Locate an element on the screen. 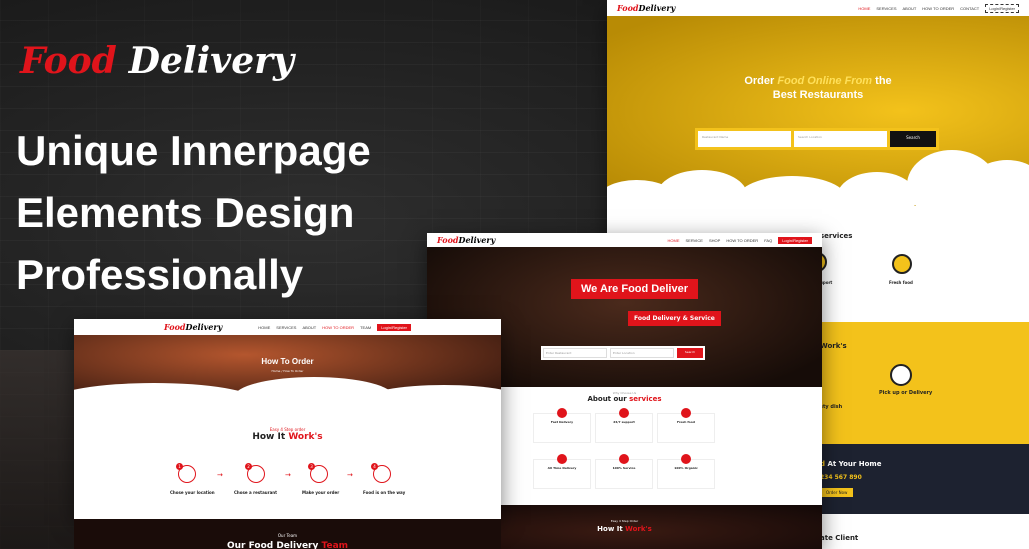 The image size is (1029, 549). service-card: 100% Organic is located at coordinates (686, 471).